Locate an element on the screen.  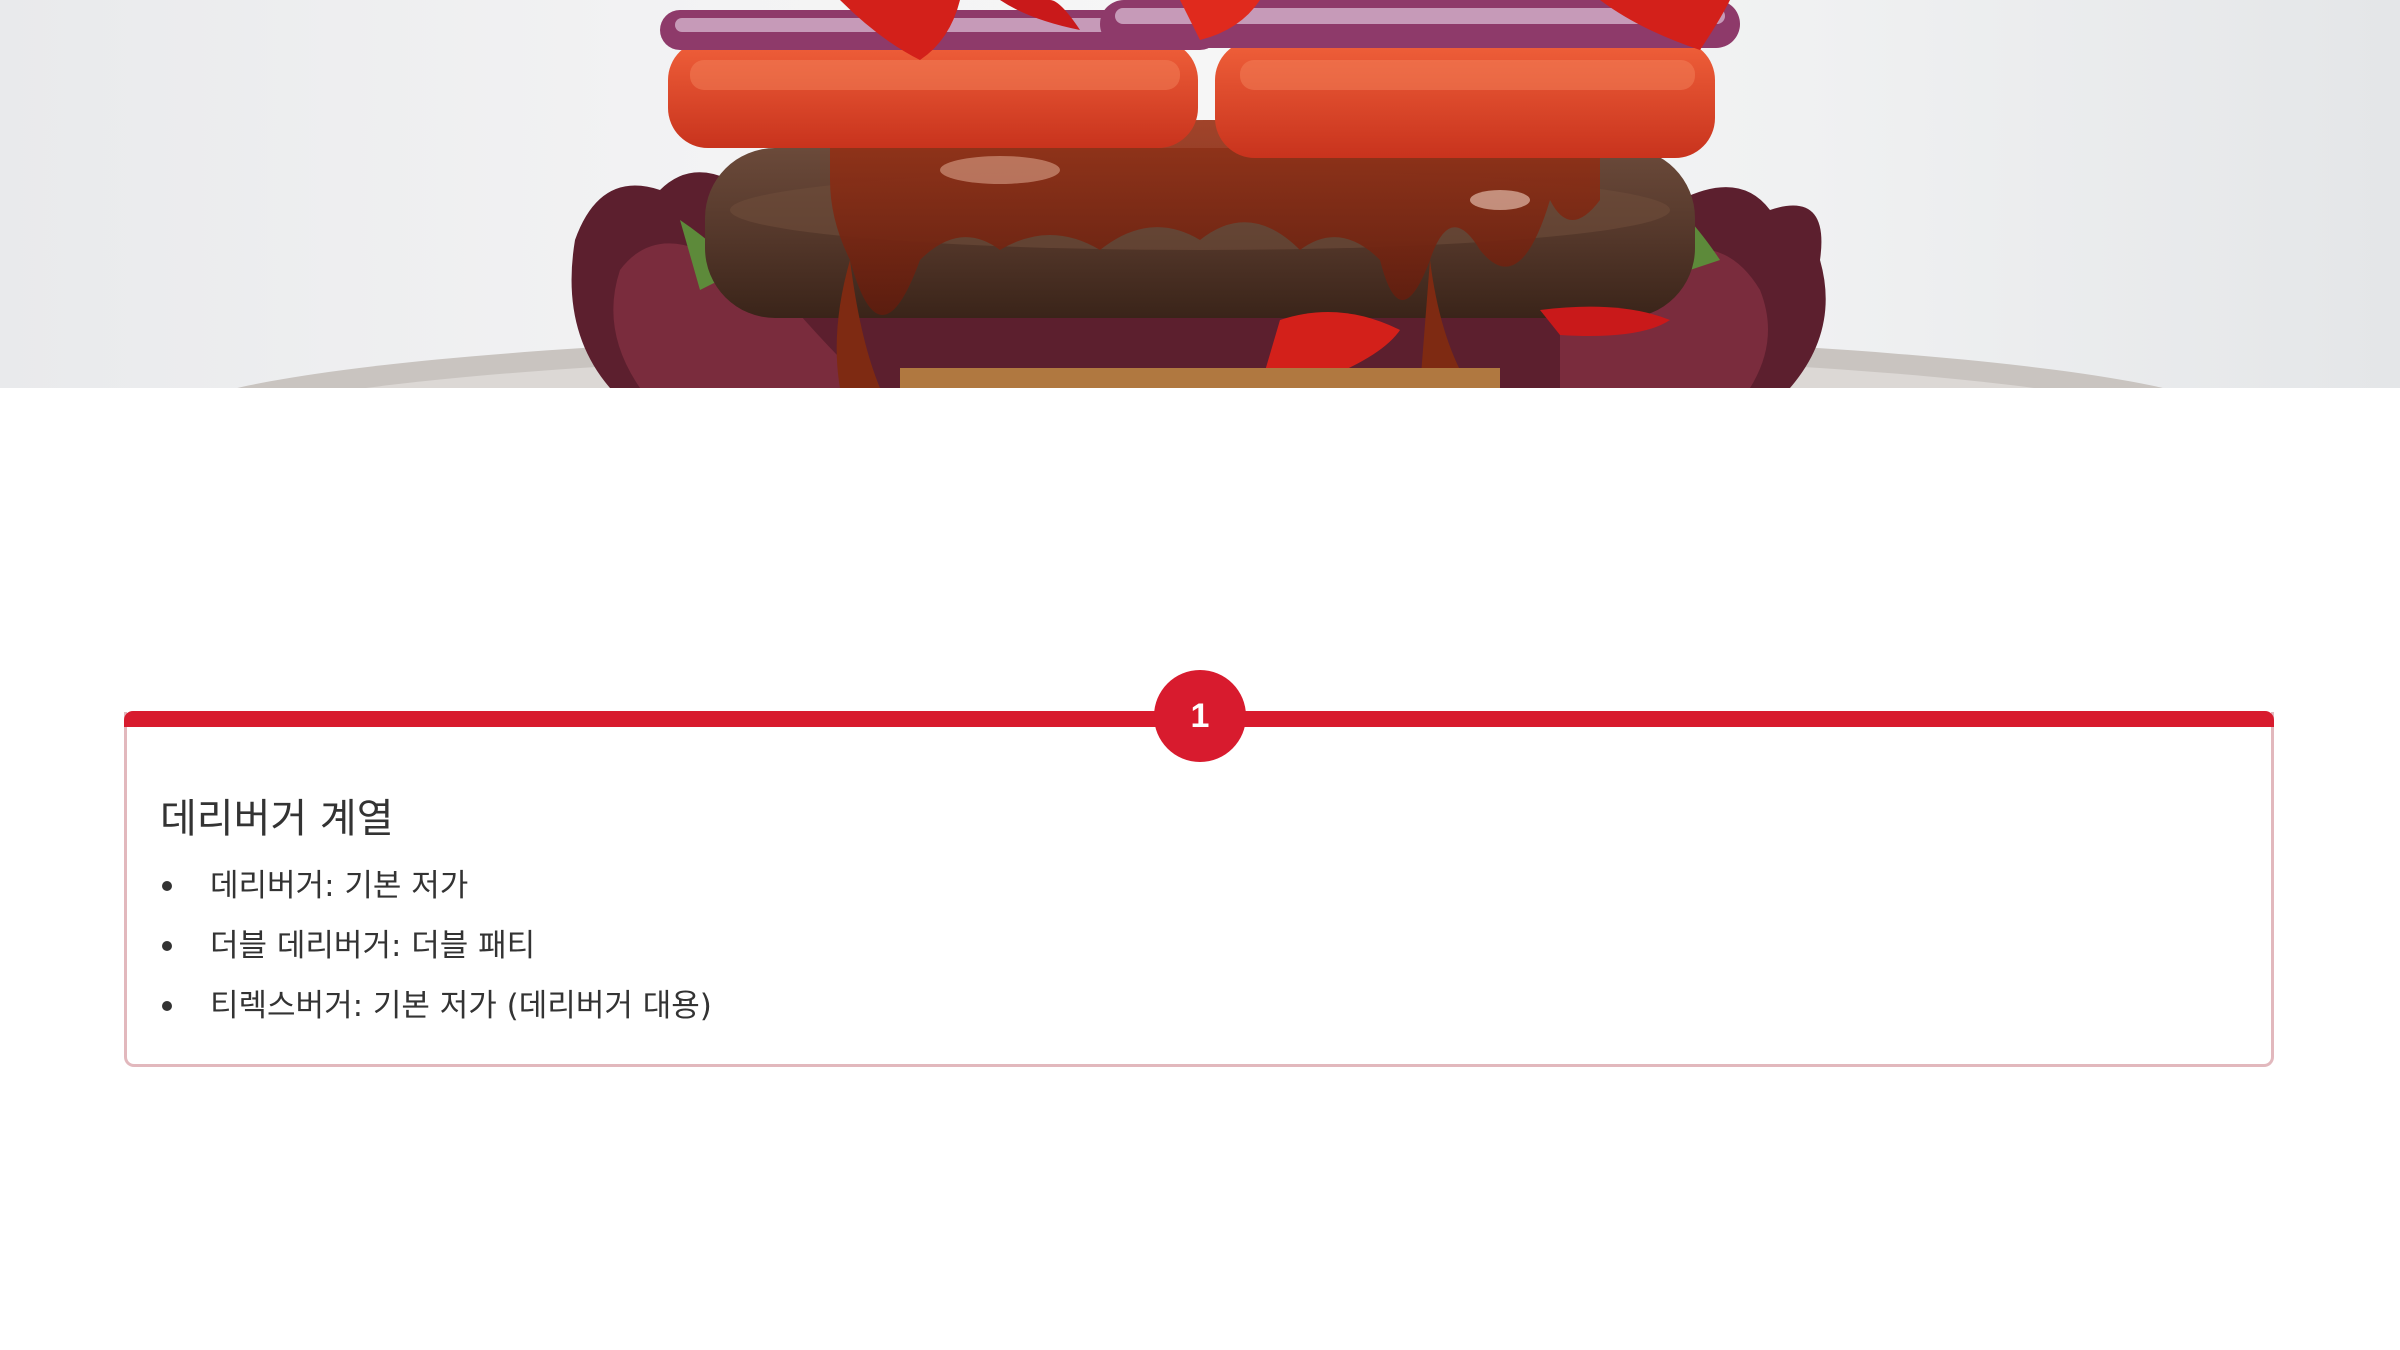
list-item-text: 더블 데리버거: 더블 패티 is located at coordinates (373, 946).